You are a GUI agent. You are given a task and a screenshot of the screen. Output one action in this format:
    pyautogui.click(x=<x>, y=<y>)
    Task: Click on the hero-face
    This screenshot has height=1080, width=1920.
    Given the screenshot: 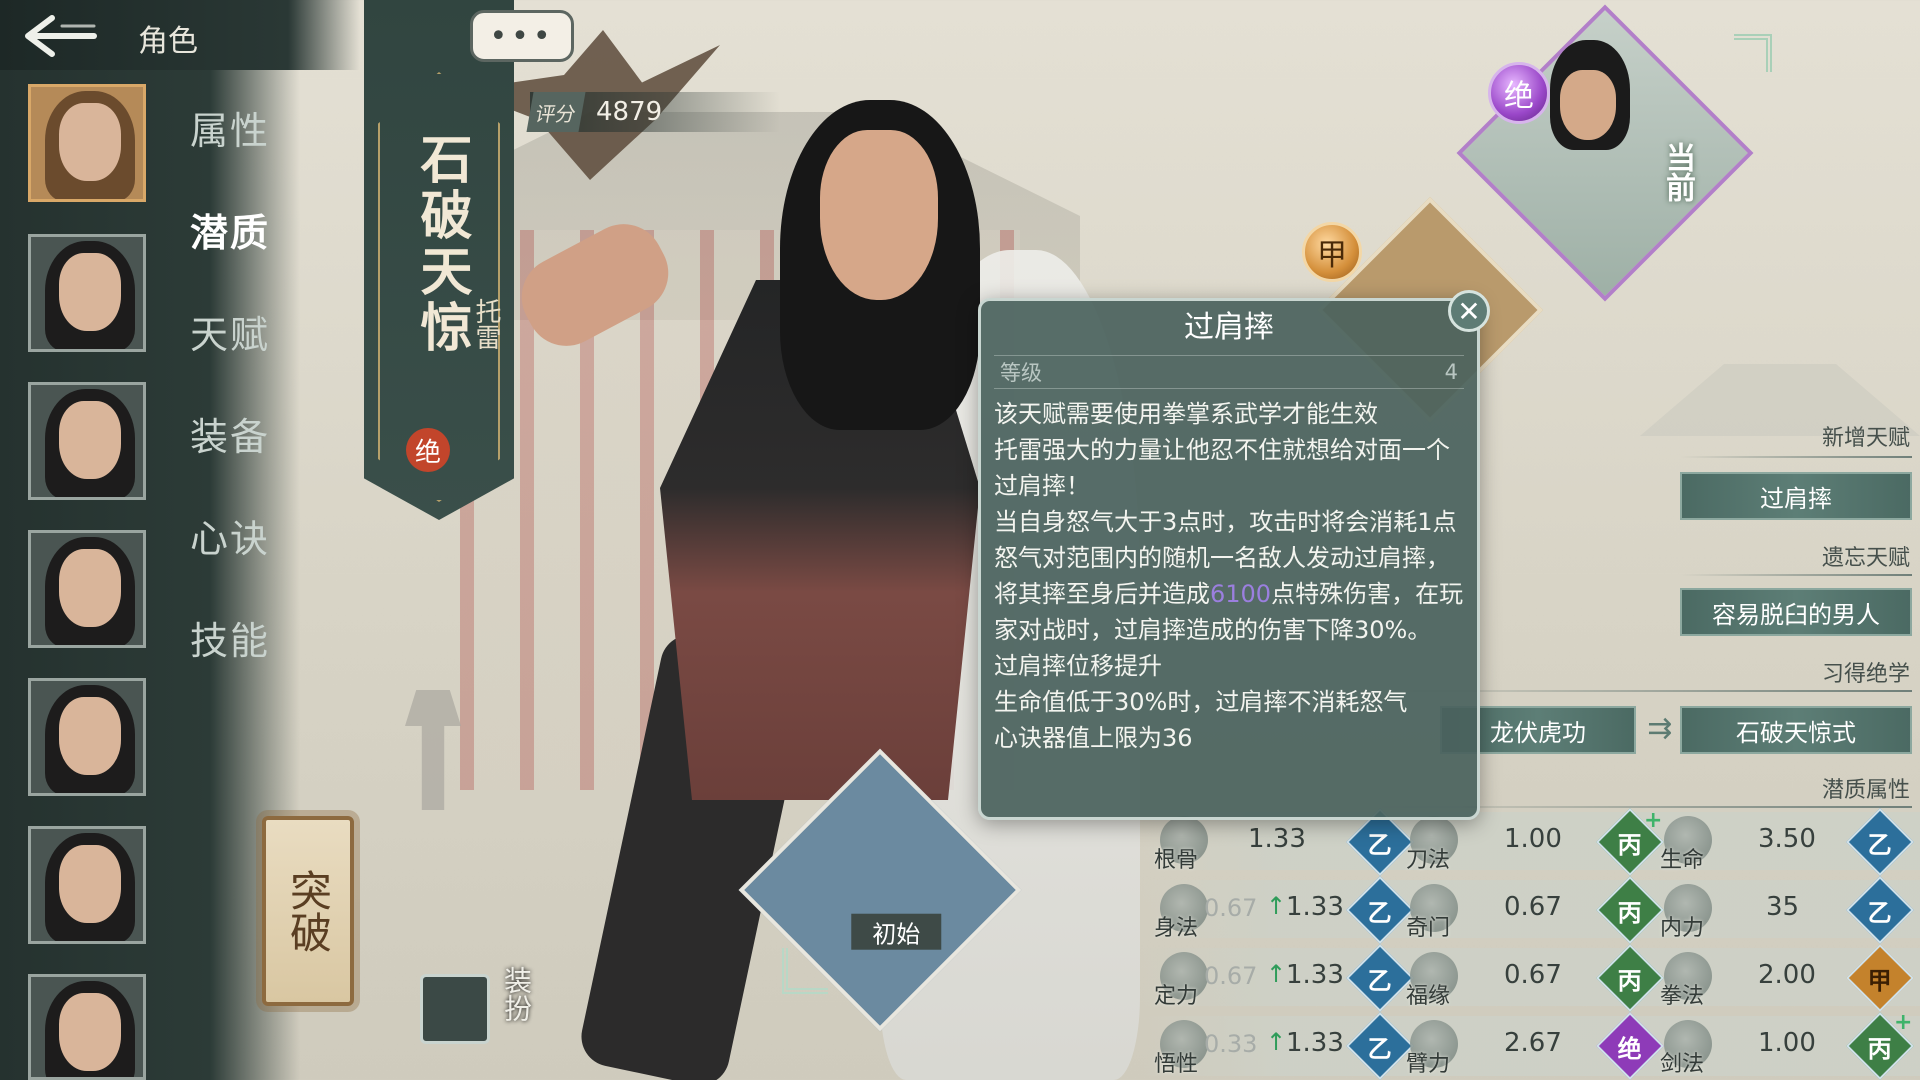 What is the action you would take?
    pyautogui.click(x=879, y=215)
    